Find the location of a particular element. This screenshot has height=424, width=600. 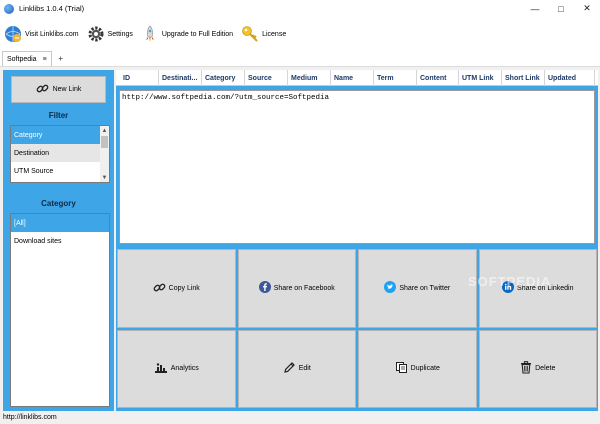

globe-link-icon is located at coordinates (13, 34).